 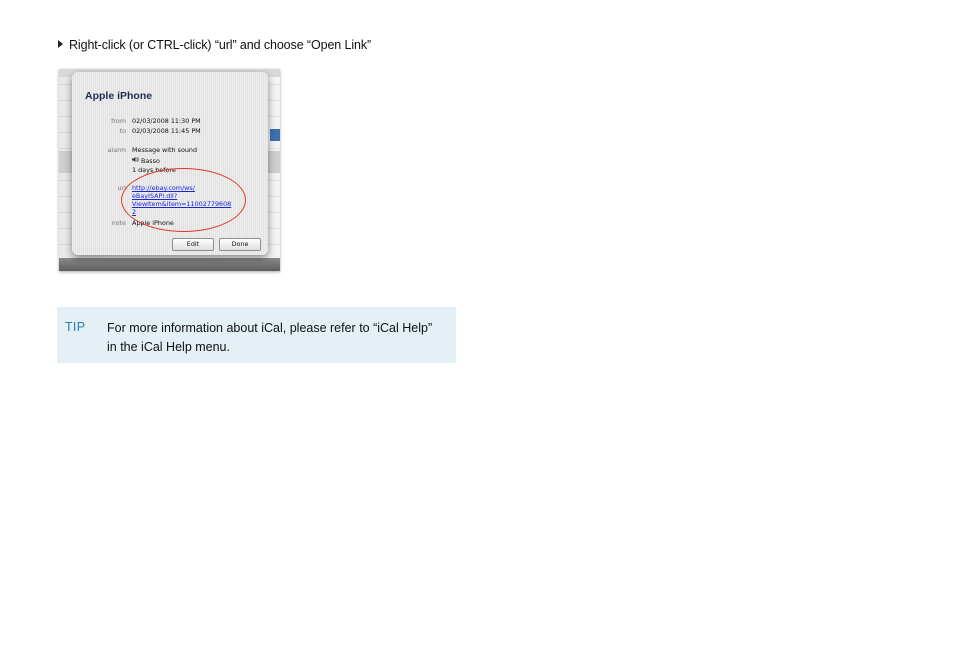 I want to click on alarm-sound-name: Basso, so click(x=150, y=161).